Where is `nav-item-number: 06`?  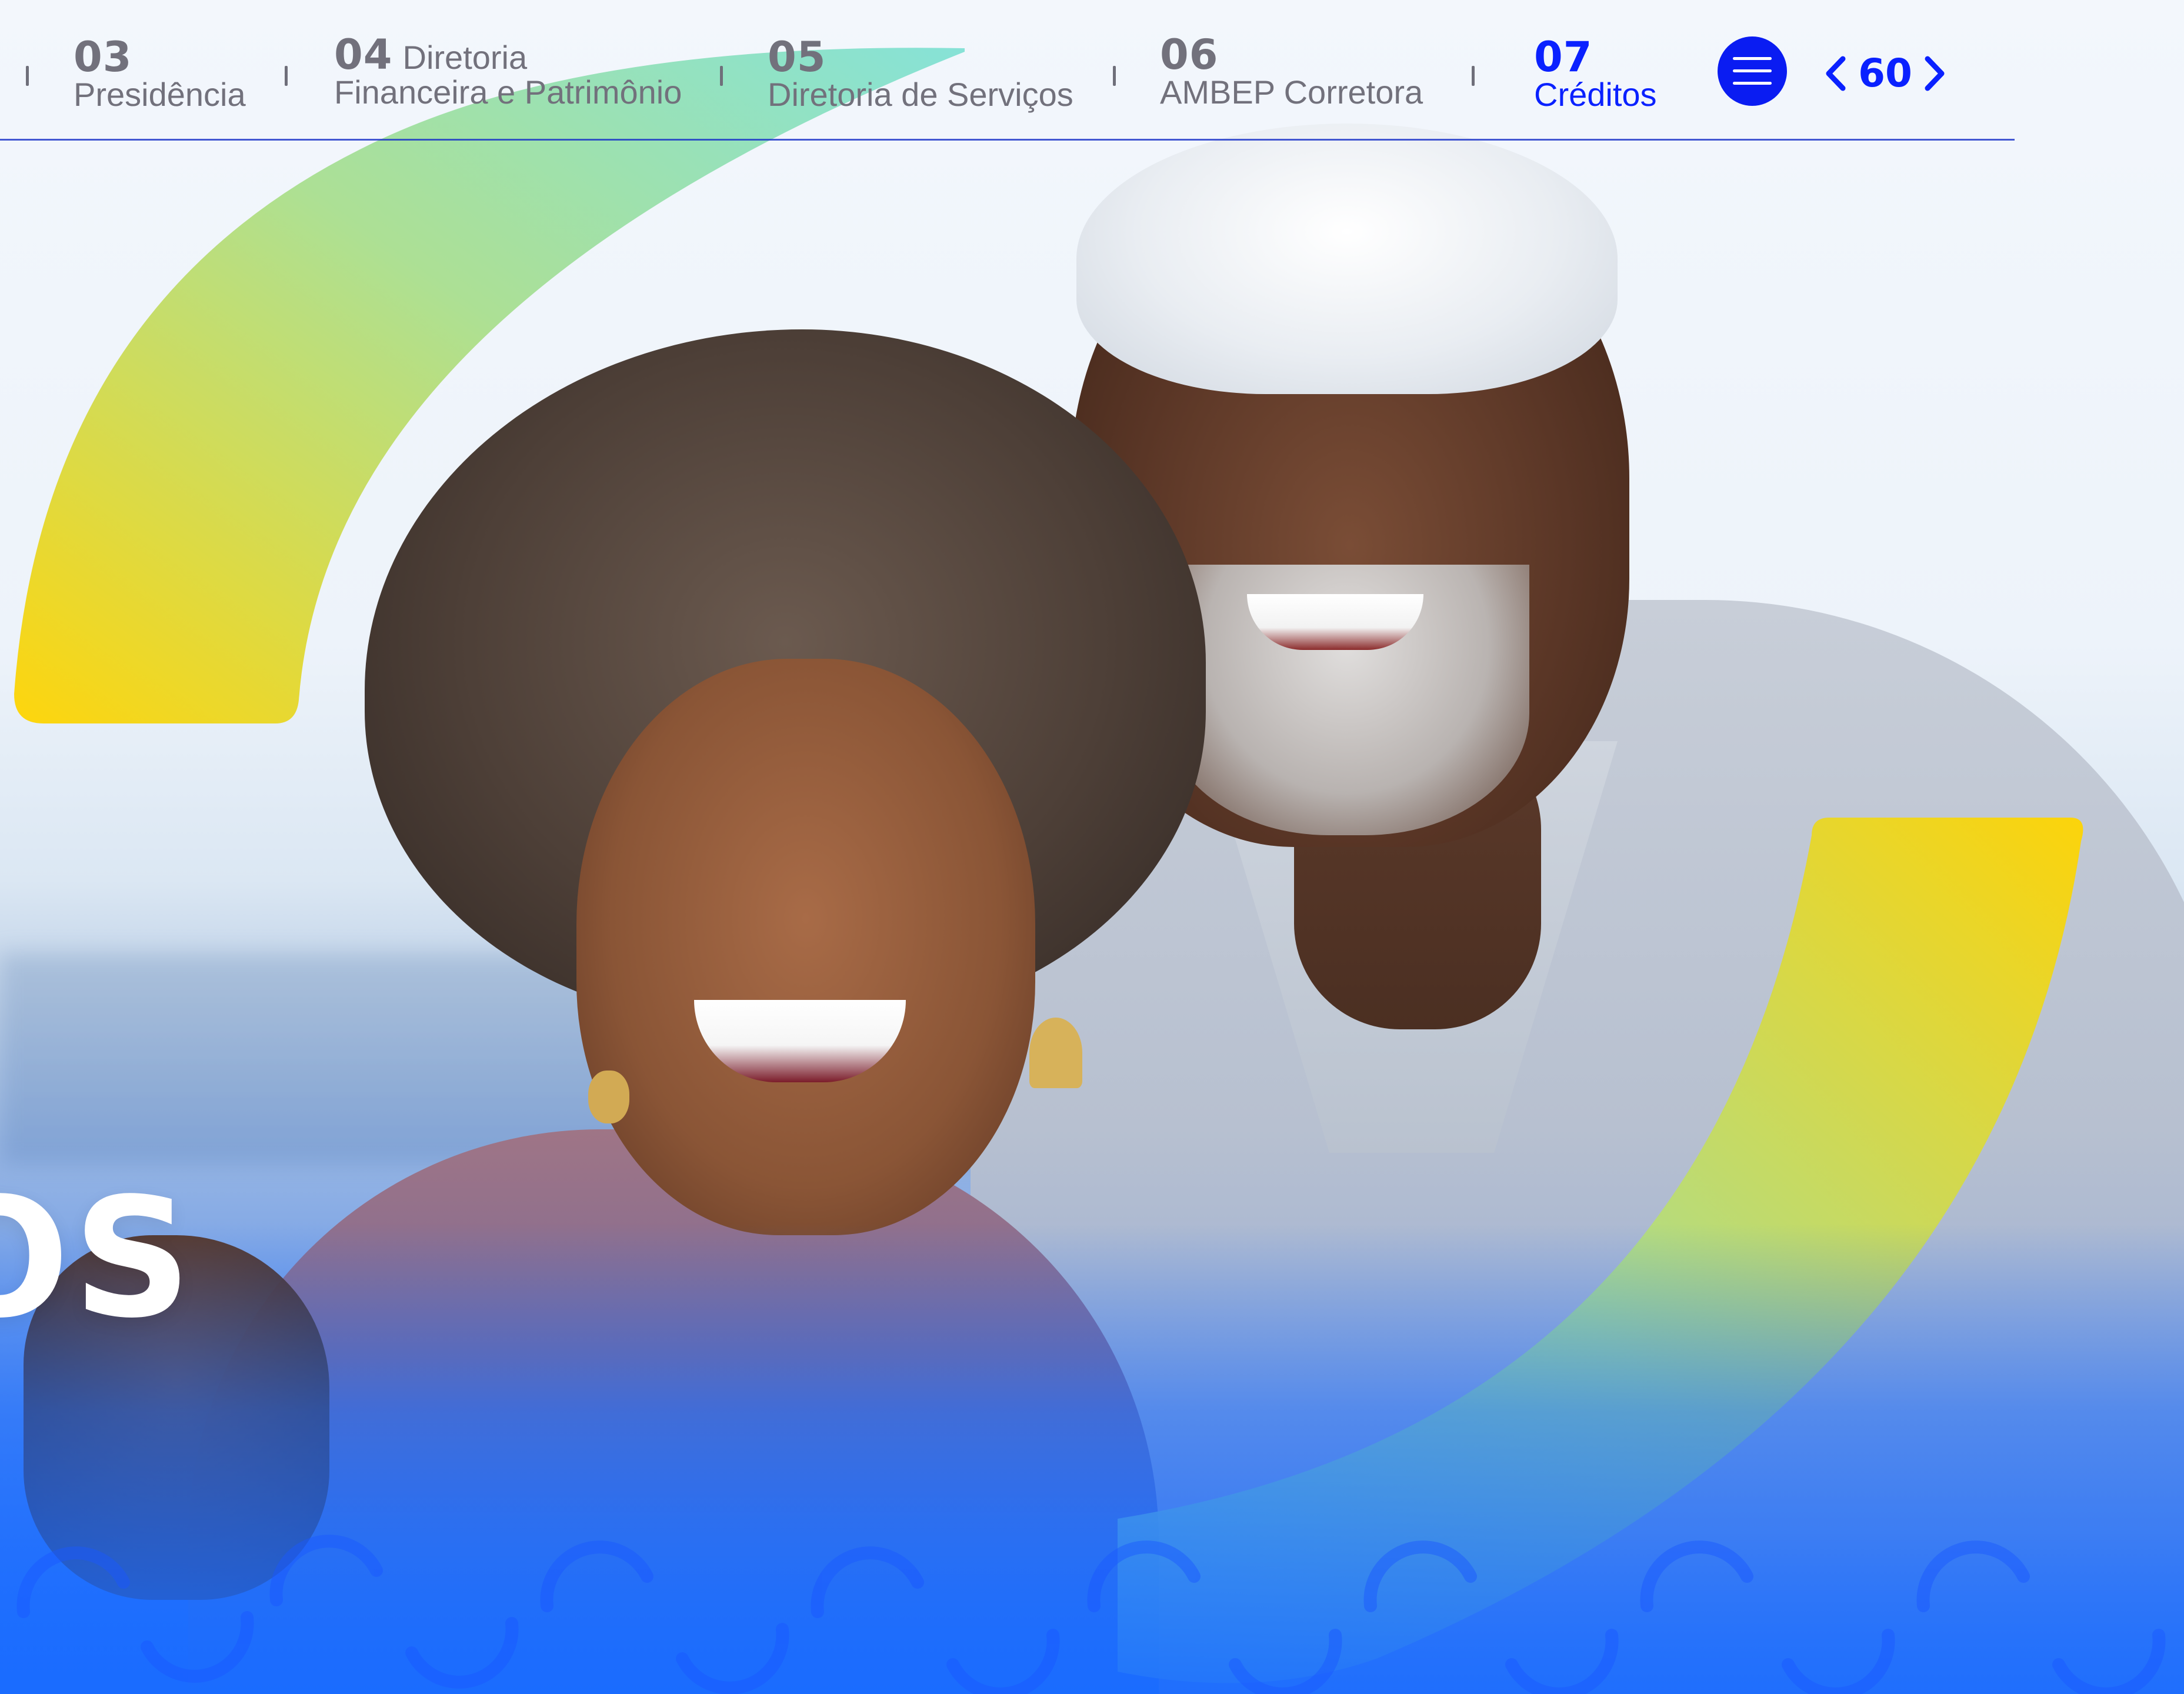
nav-item-number: 06 is located at coordinates (1189, 55).